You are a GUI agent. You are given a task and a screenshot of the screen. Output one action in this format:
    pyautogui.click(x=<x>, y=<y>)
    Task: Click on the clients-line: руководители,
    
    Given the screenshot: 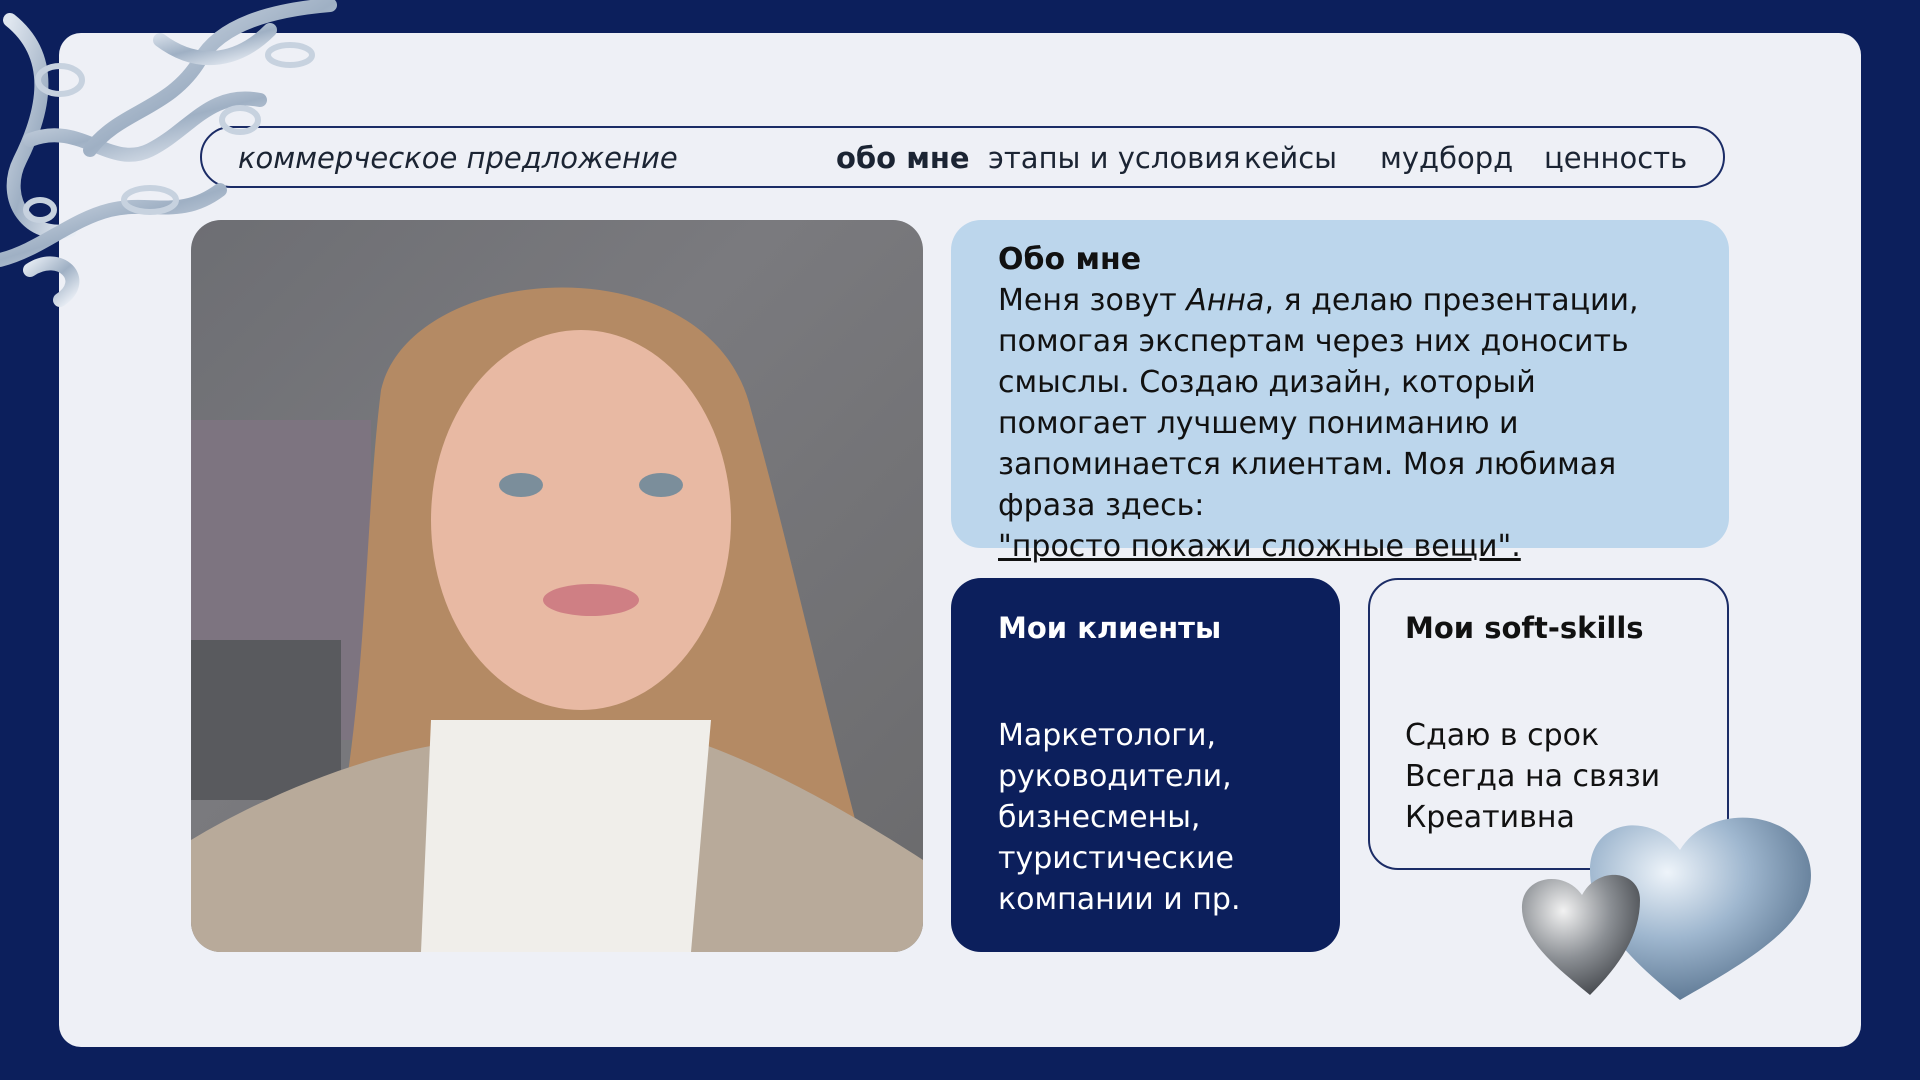 What is the action you would take?
    pyautogui.click(x=1115, y=776)
    